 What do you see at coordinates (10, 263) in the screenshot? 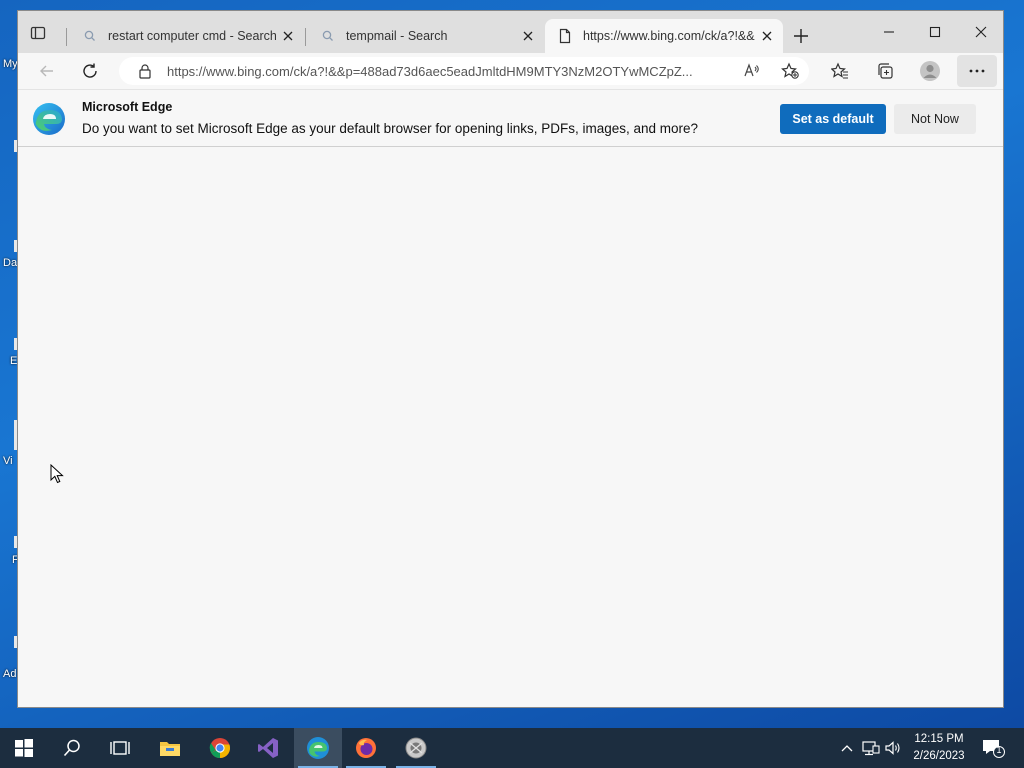
I see `desktop-icon-label: Da` at bounding box center [10, 263].